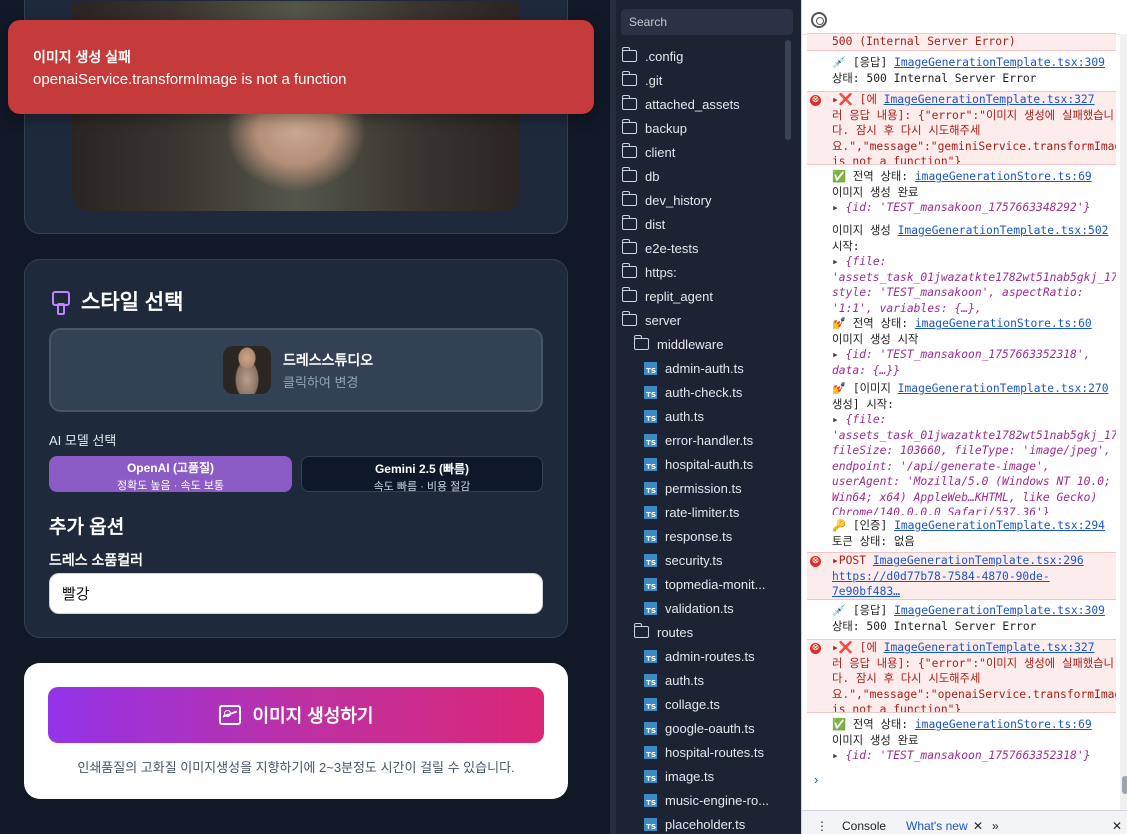  Describe the element at coordinates (652, 56) in the screenshot. I see `tree-folder: .config` at that location.